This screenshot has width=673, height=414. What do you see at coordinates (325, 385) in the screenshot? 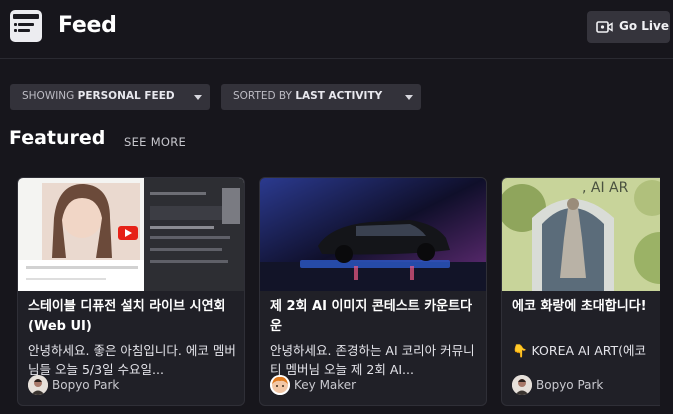
I see `author-name: Key Maker` at bounding box center [325, 385].